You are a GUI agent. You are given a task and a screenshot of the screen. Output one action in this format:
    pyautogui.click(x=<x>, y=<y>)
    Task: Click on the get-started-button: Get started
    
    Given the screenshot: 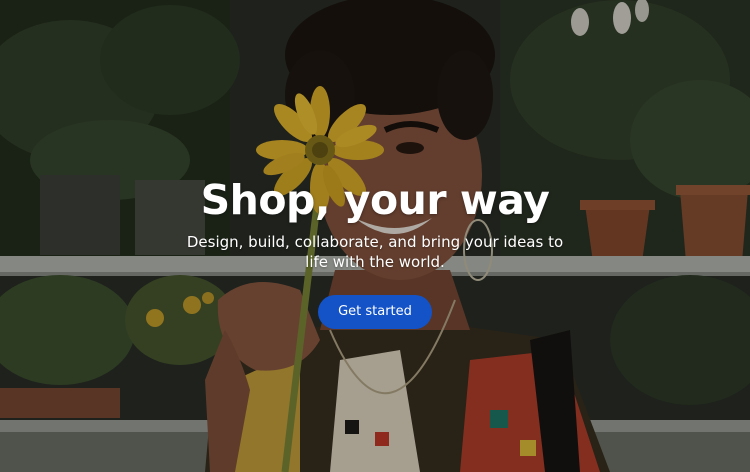 What is the action you would take?
    pyautogui.click(x=375, y=312)
    